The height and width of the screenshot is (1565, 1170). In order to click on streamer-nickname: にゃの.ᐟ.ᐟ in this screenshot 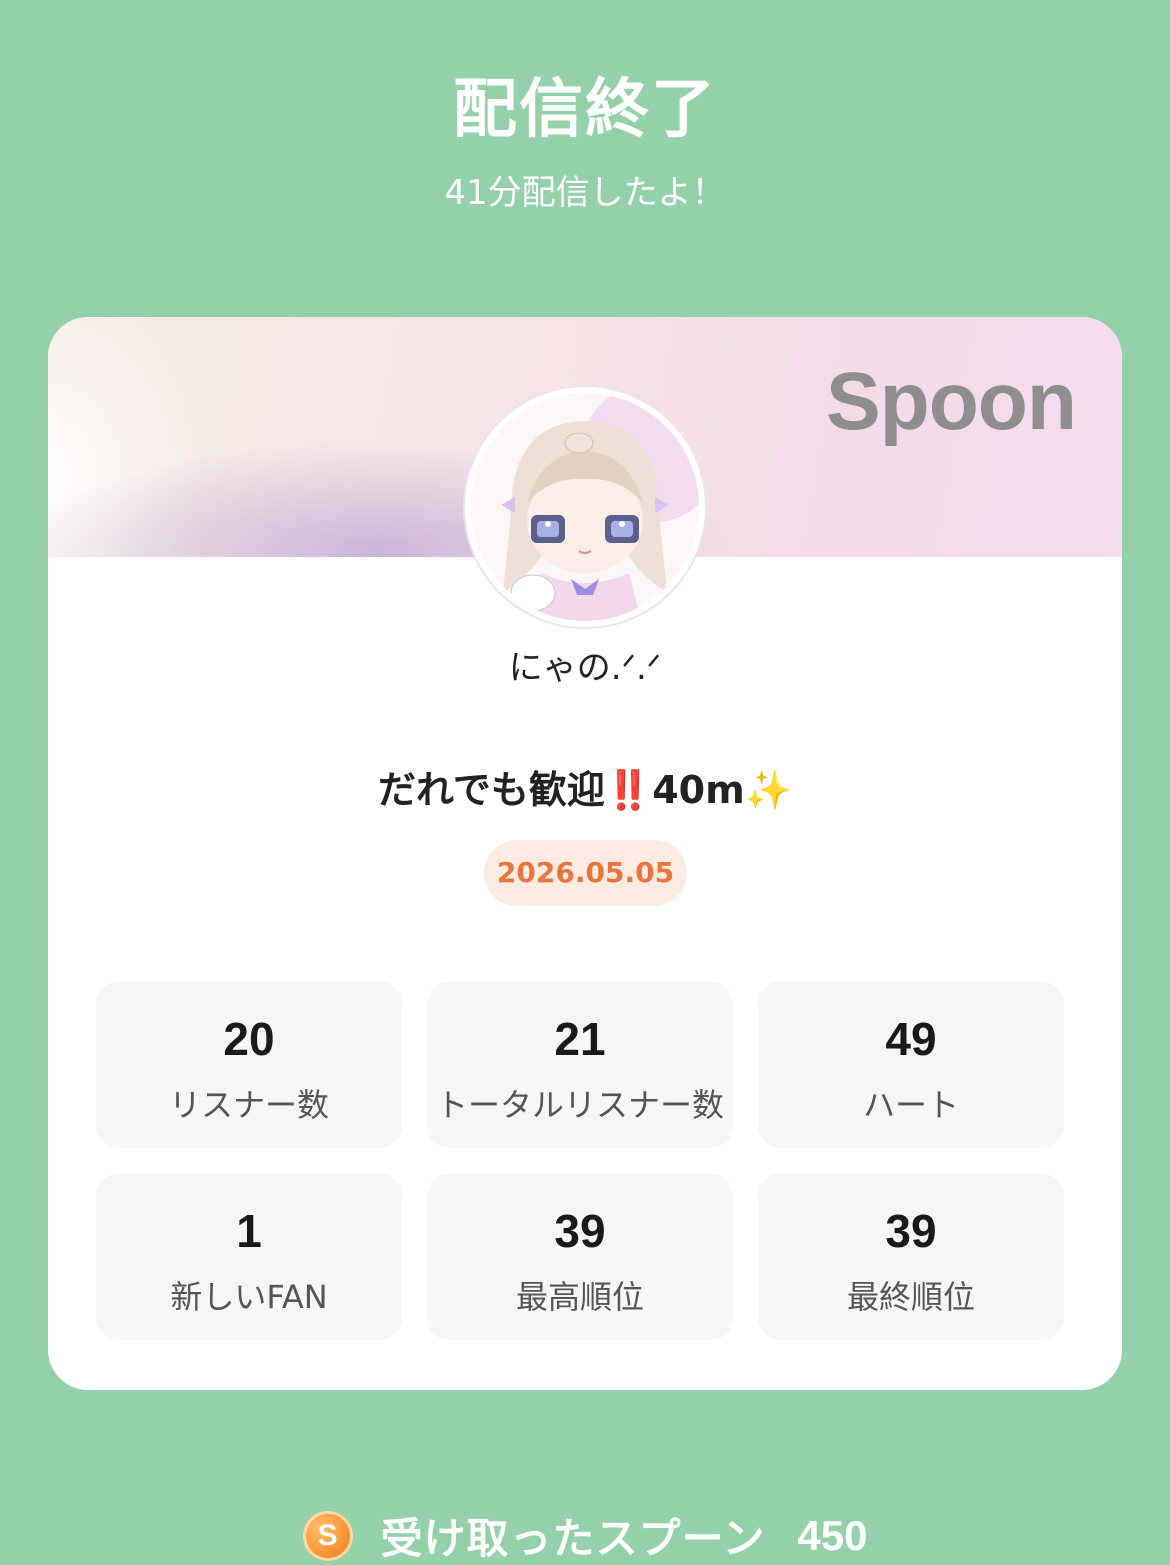, I will do `click(585, 668)`.